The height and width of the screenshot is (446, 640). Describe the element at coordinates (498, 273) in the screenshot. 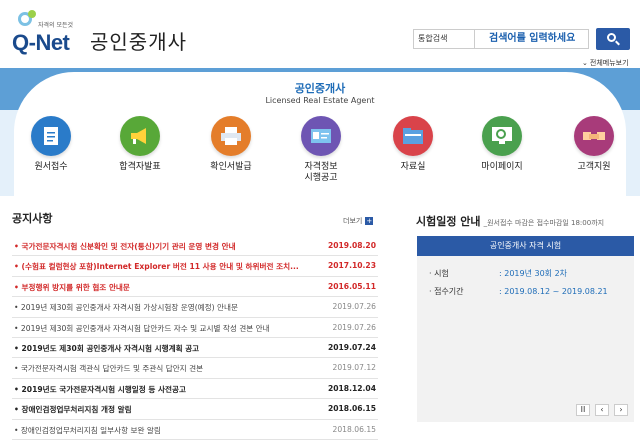

I see `exam-info-row: · 시험: 2019년 30회 2차` at that location.